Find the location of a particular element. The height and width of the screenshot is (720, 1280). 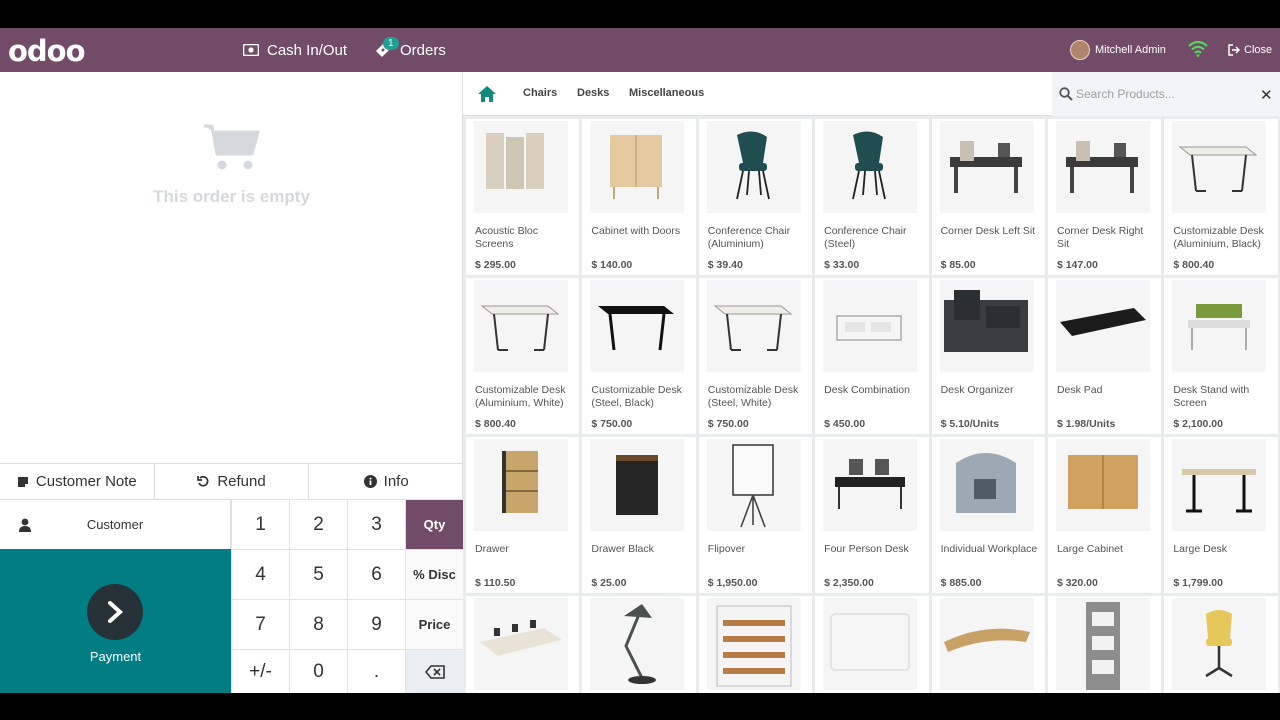

numpad-key-6: 6 is located at coordinates (376, 574).